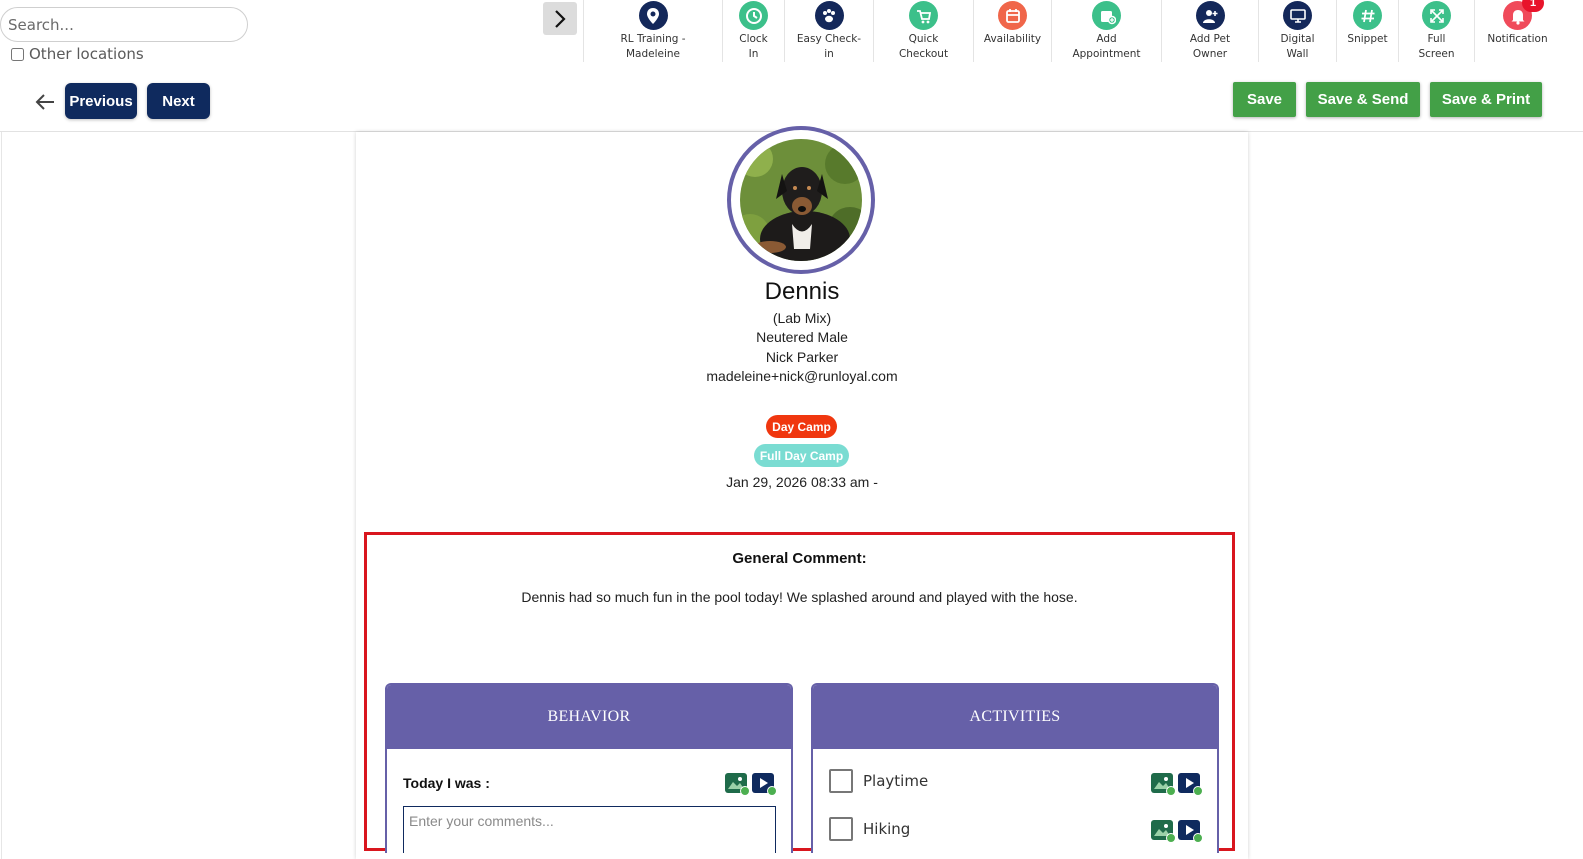 Image resolution: width=1583 pixels, height=859 pixels. What do you see at coordinates (801, 426) in the screenshot?
I see `service-badge: Day Camp` at bounding box center [801, 426].